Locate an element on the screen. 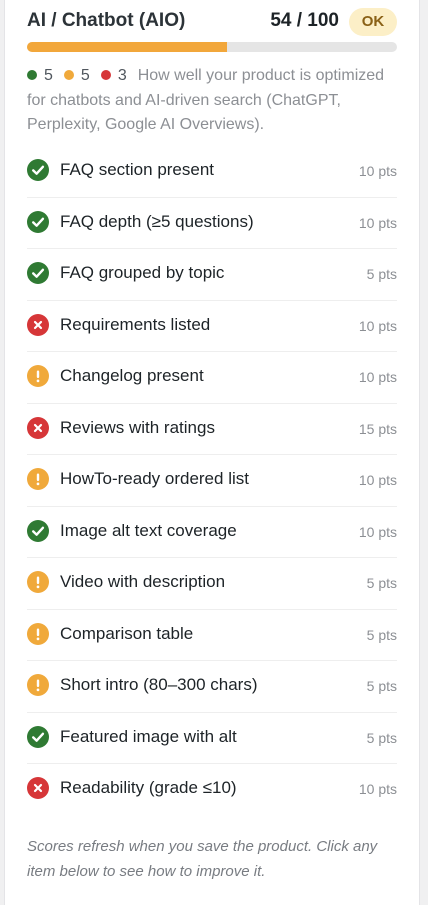  check-item: FAQ grouped by topic 5 pts is located at coordinates (212, 275).